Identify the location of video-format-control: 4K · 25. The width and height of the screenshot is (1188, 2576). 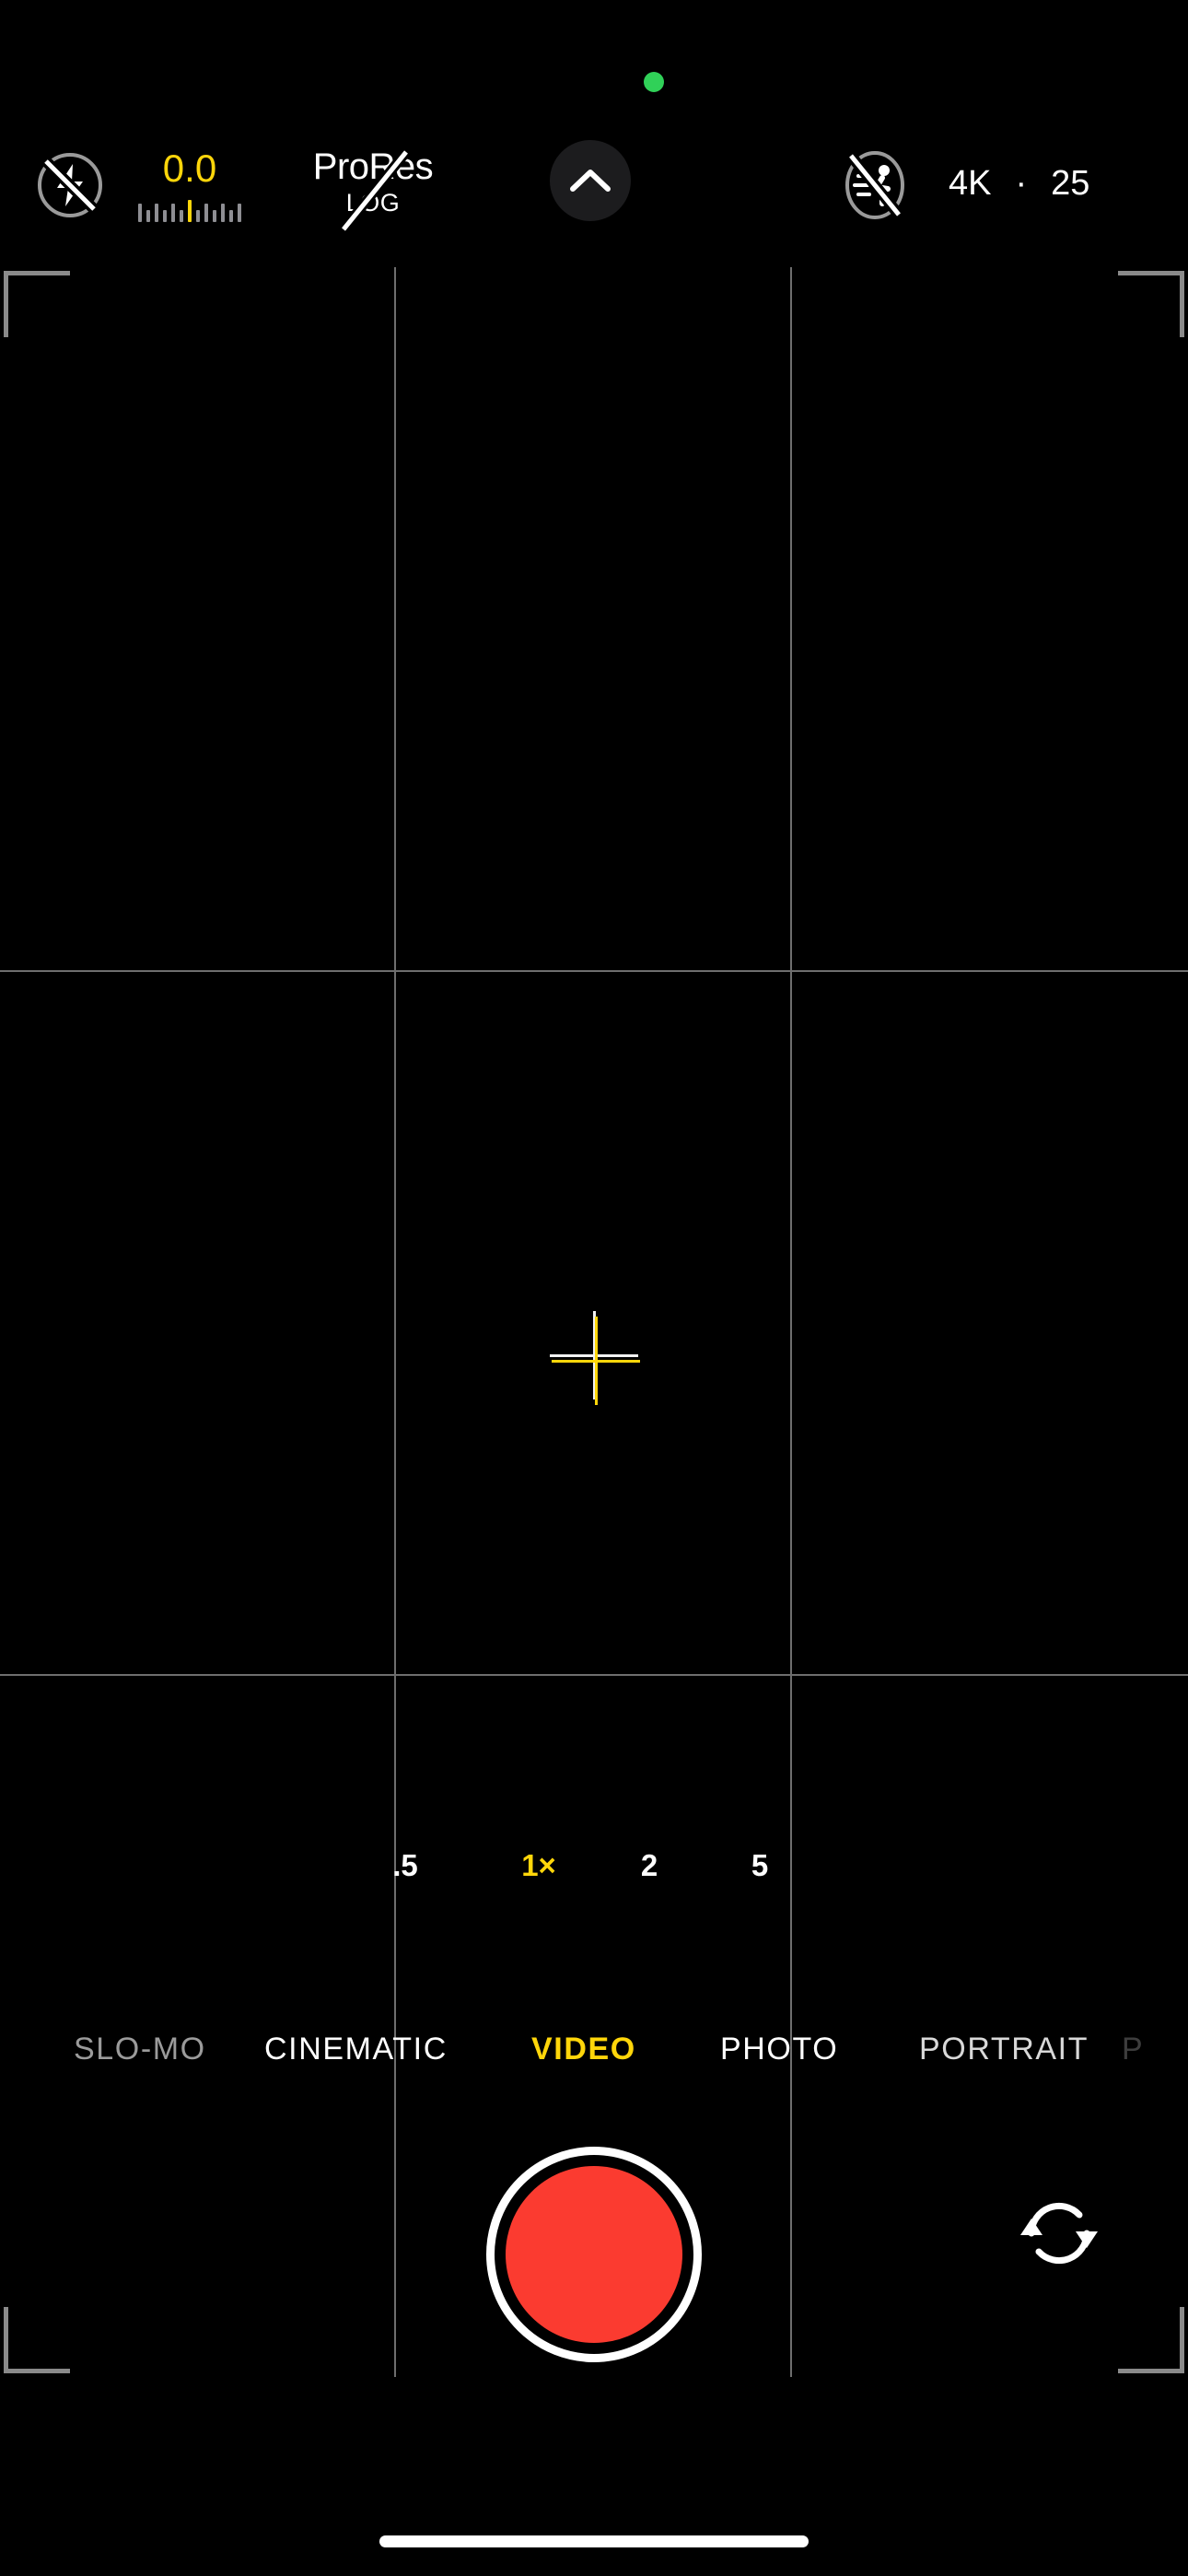
(1019, 183).